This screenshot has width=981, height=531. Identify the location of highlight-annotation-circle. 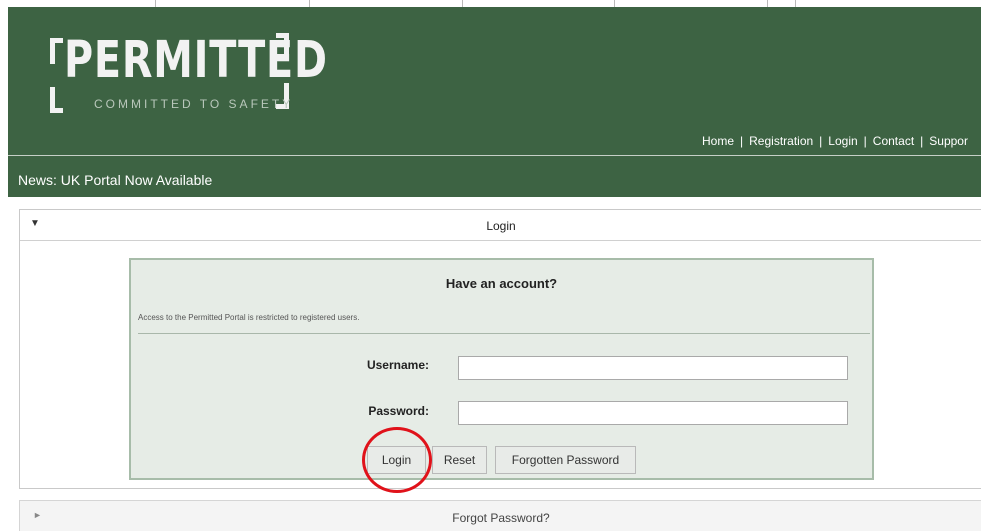
(397, 460).